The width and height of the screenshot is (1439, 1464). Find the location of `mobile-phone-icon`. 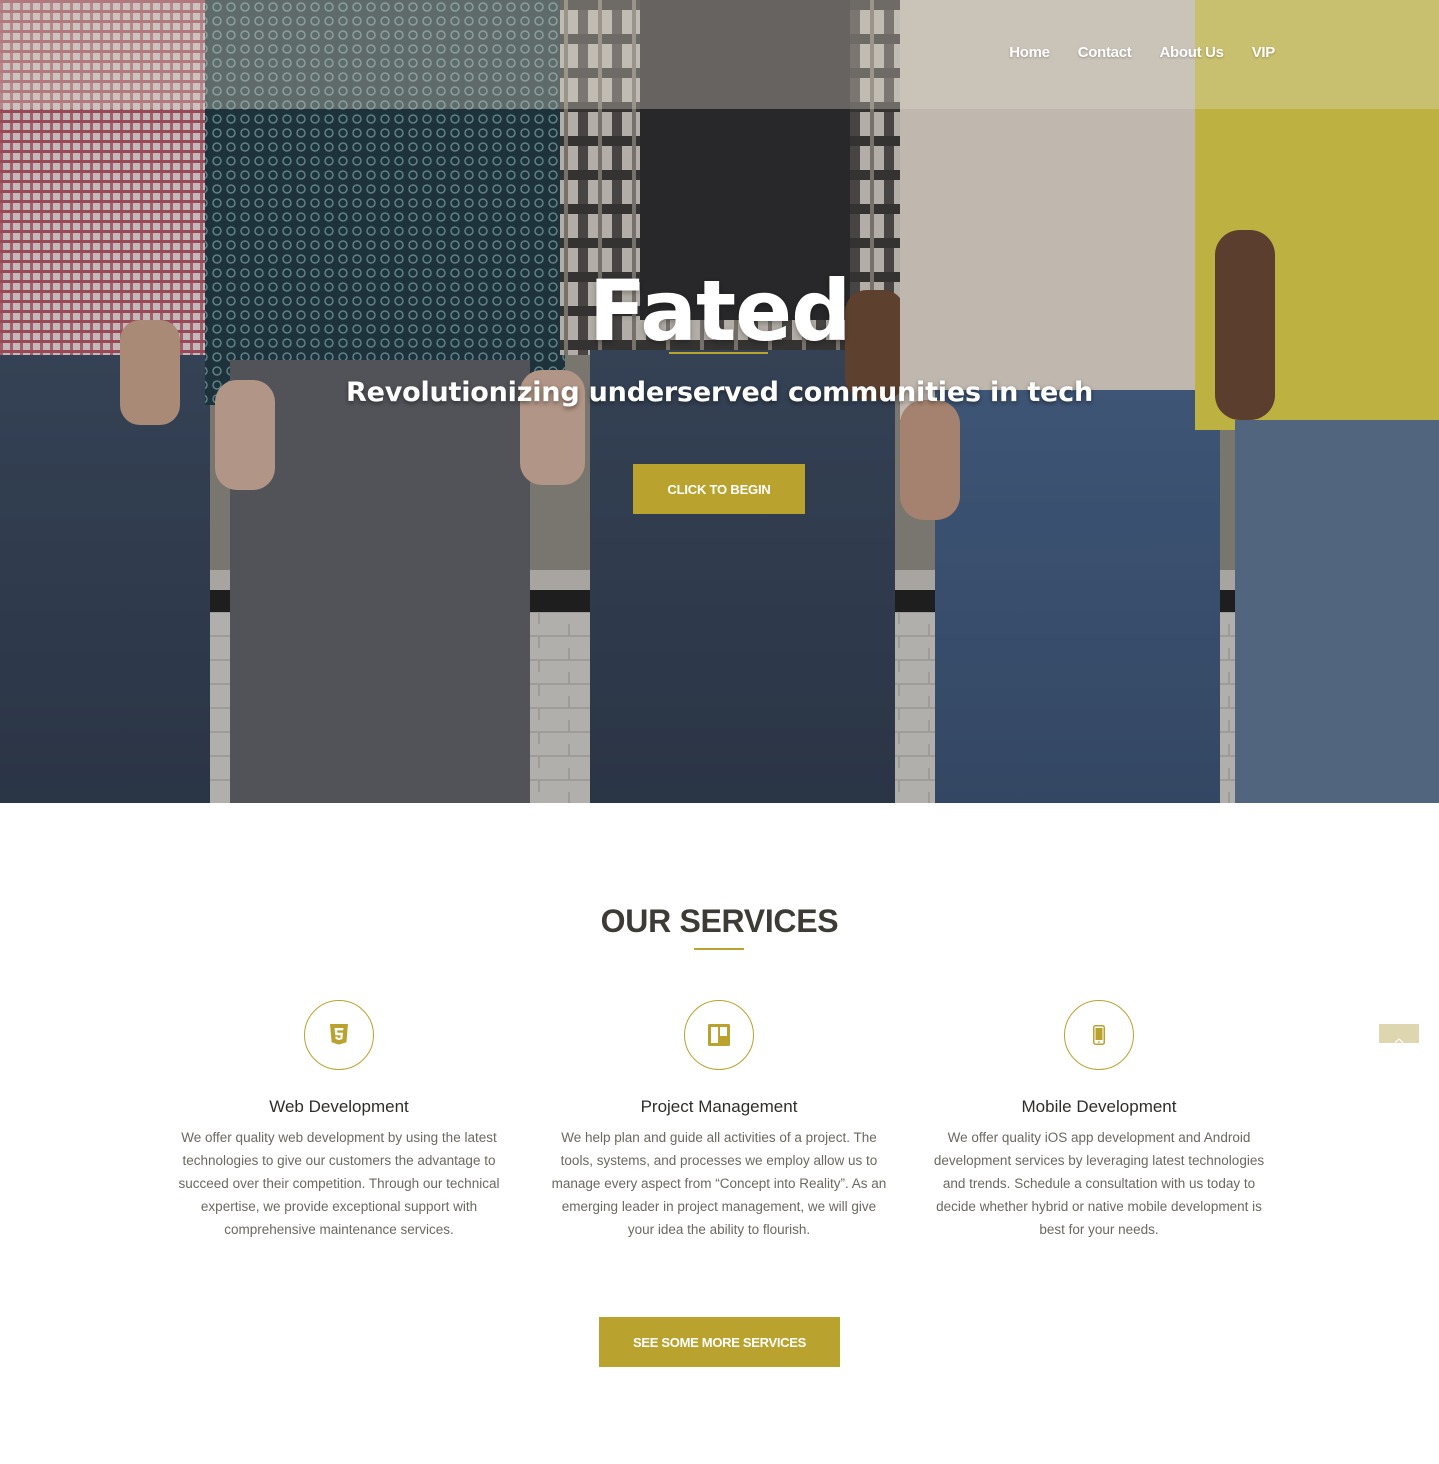

mobile-phone-icon is located at coordinates (1099, 1035).